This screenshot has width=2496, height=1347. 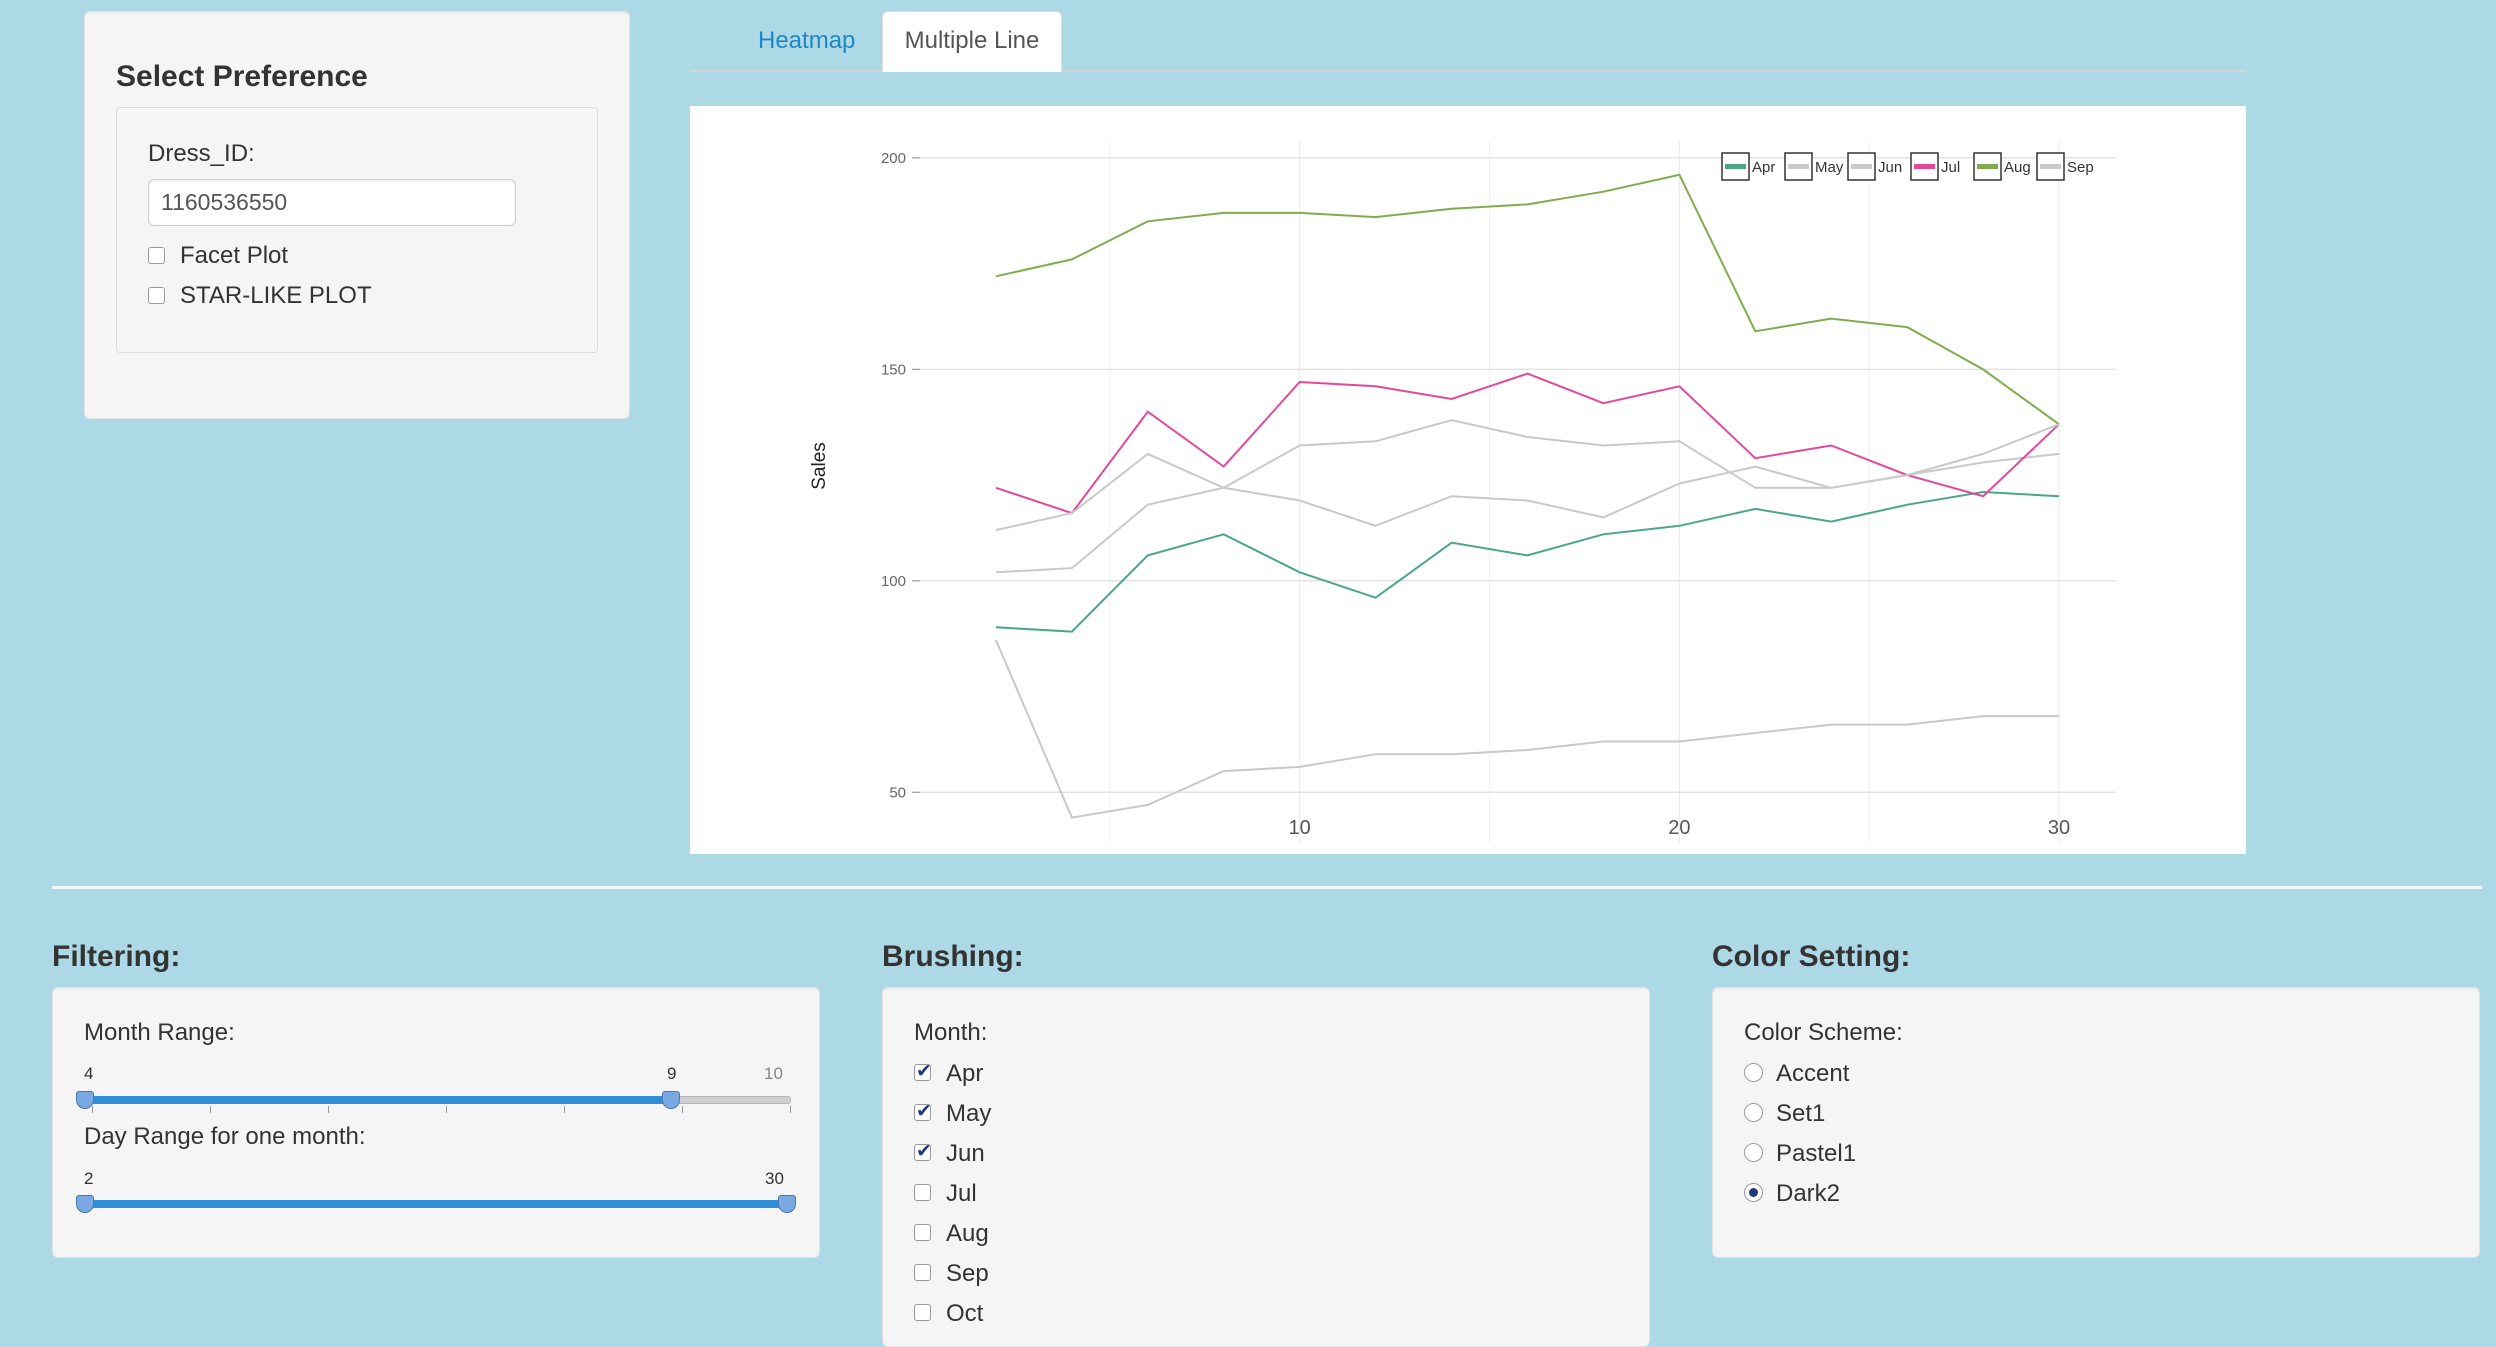 What do you see at coordinates (923, 1071) in the screenshot?
I see `month-checkbox-apr` at bounding box center [923, 1071].